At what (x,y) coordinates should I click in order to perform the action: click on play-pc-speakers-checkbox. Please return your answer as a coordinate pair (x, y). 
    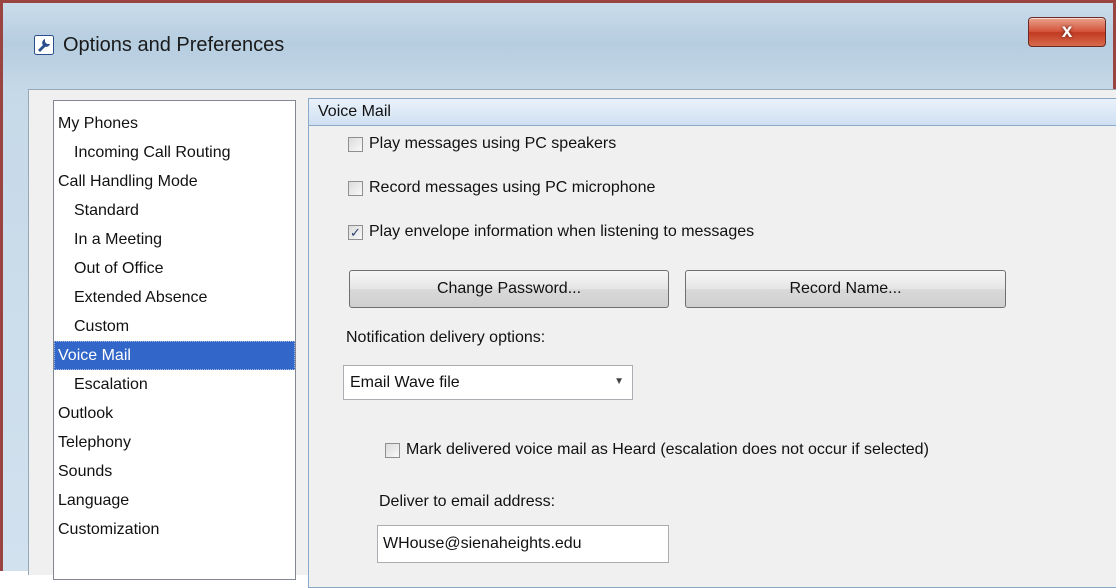
    Looking at the image, I should click on (355, 144).